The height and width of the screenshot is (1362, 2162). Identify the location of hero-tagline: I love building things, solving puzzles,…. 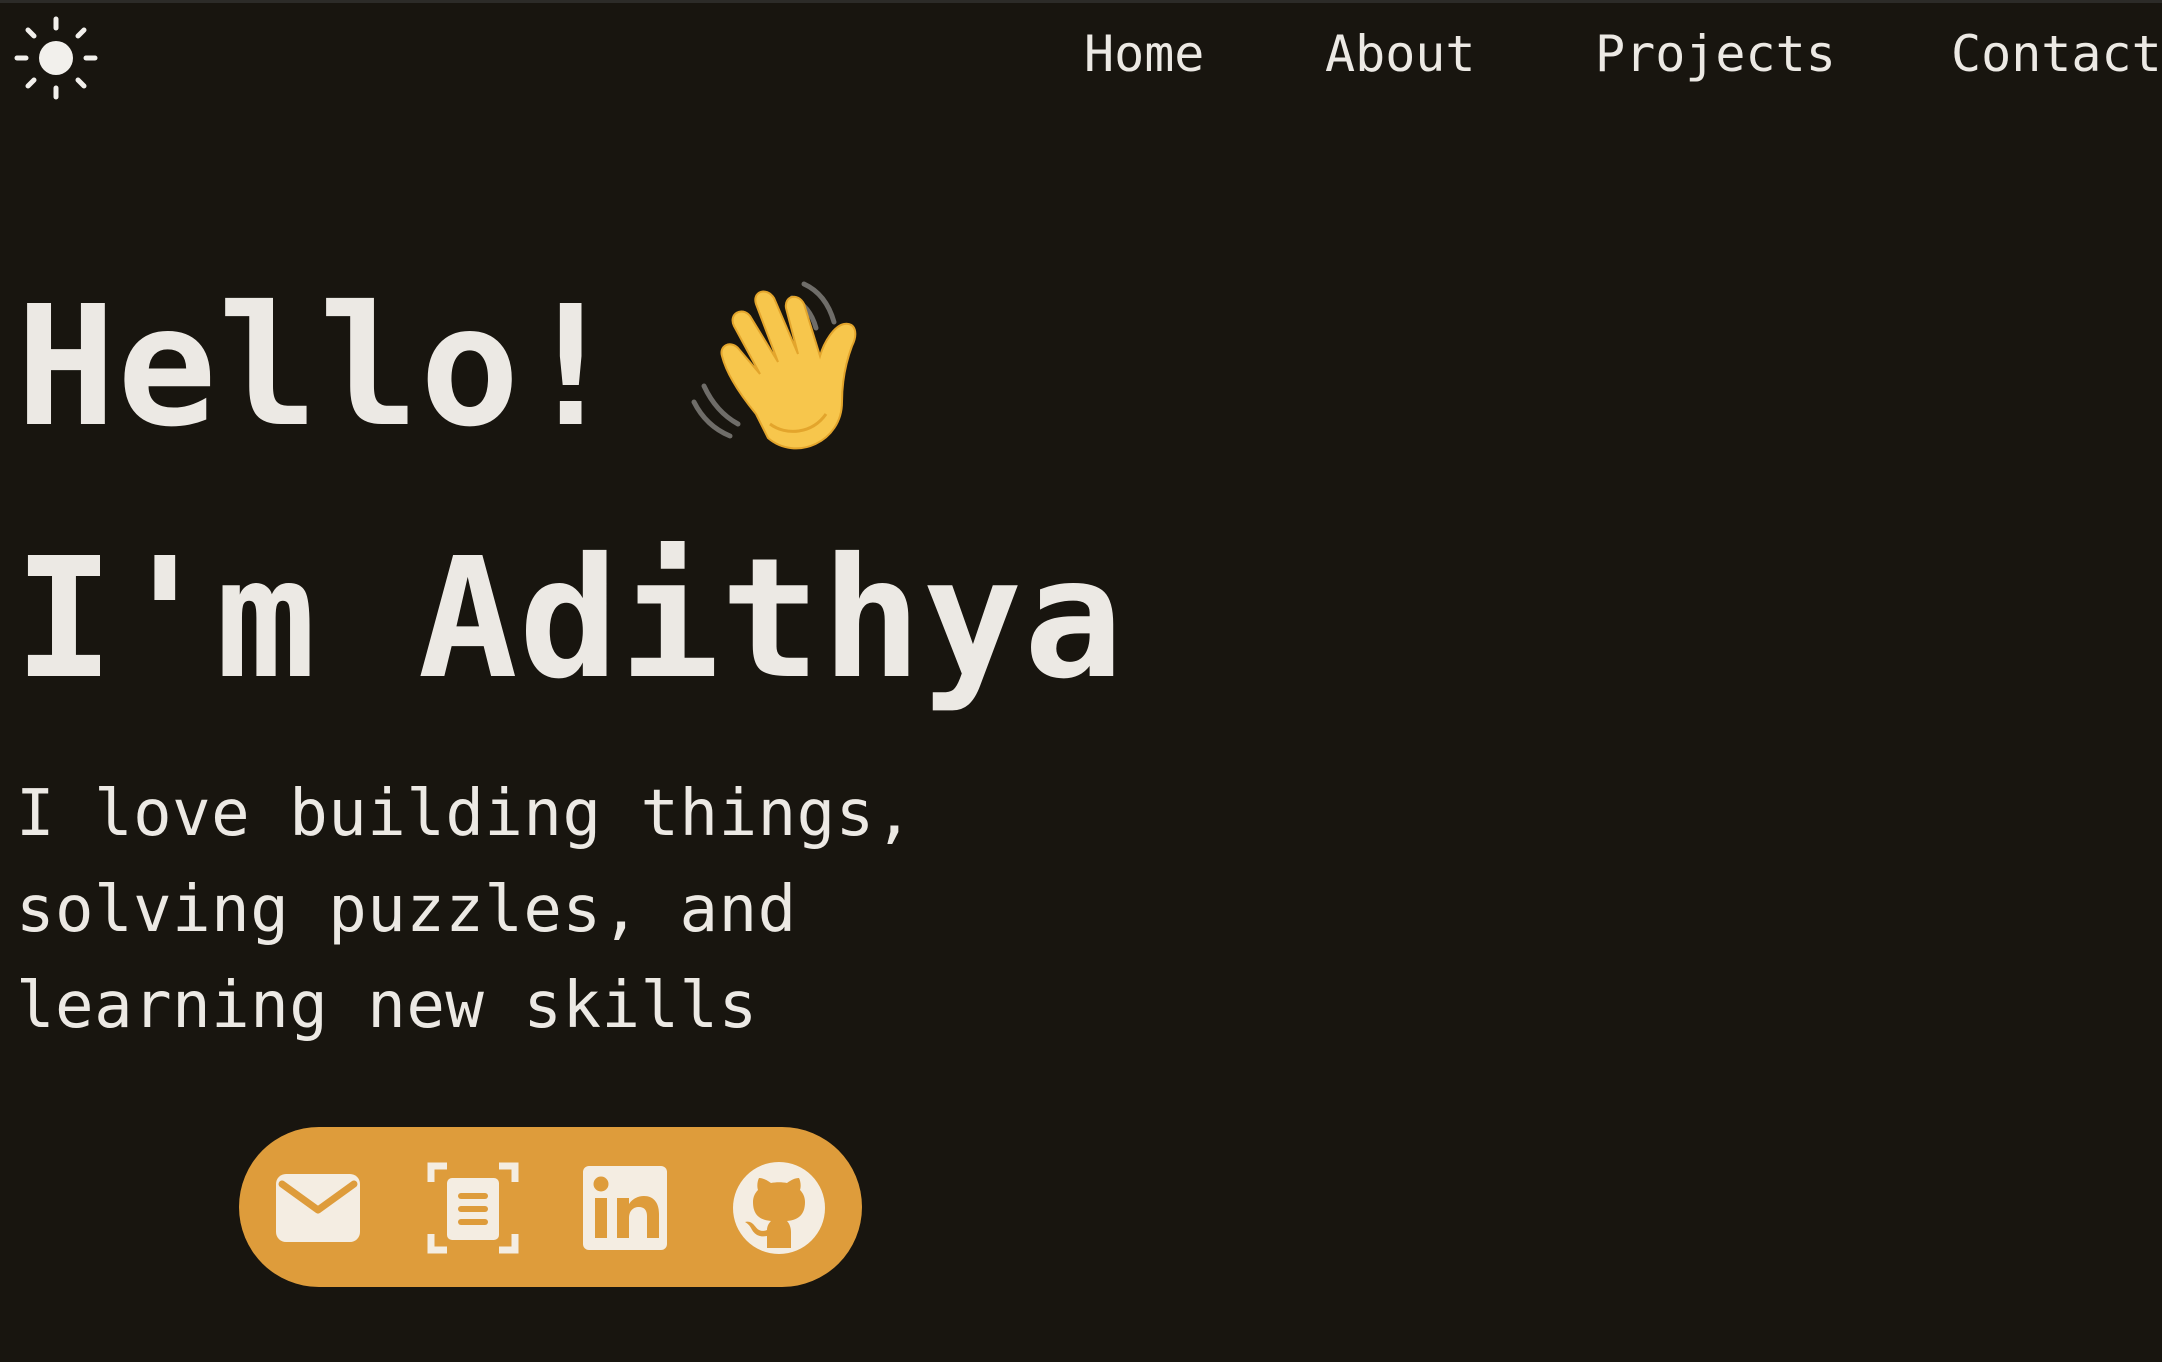
(506, 910).